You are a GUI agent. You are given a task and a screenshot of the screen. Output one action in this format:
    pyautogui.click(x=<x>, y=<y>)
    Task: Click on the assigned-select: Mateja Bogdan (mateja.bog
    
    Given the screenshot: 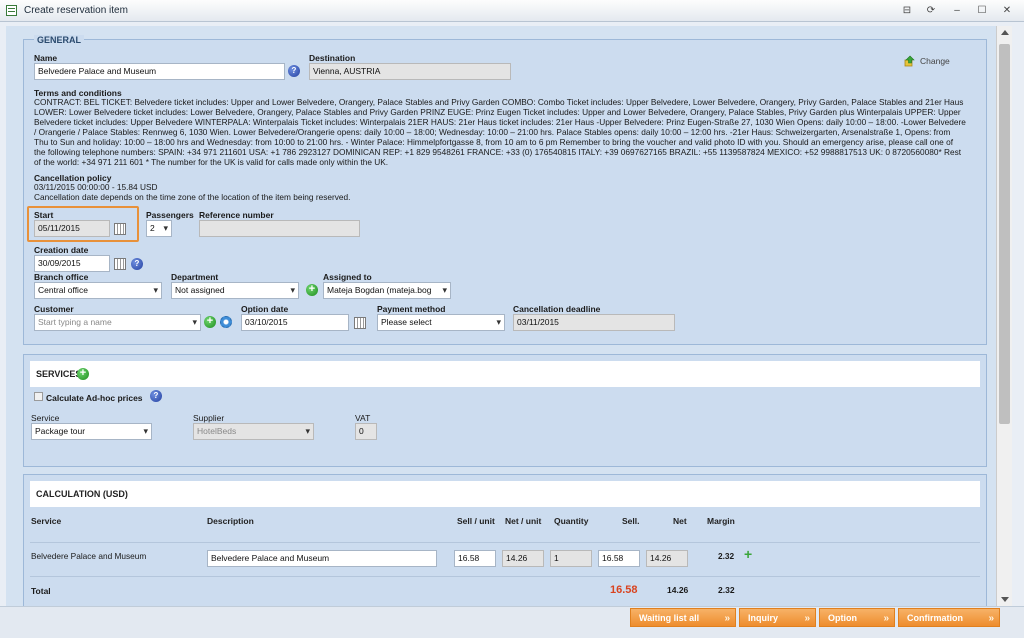 What is the action you would take?
    pyautogui.click(x=387, y=290)
    